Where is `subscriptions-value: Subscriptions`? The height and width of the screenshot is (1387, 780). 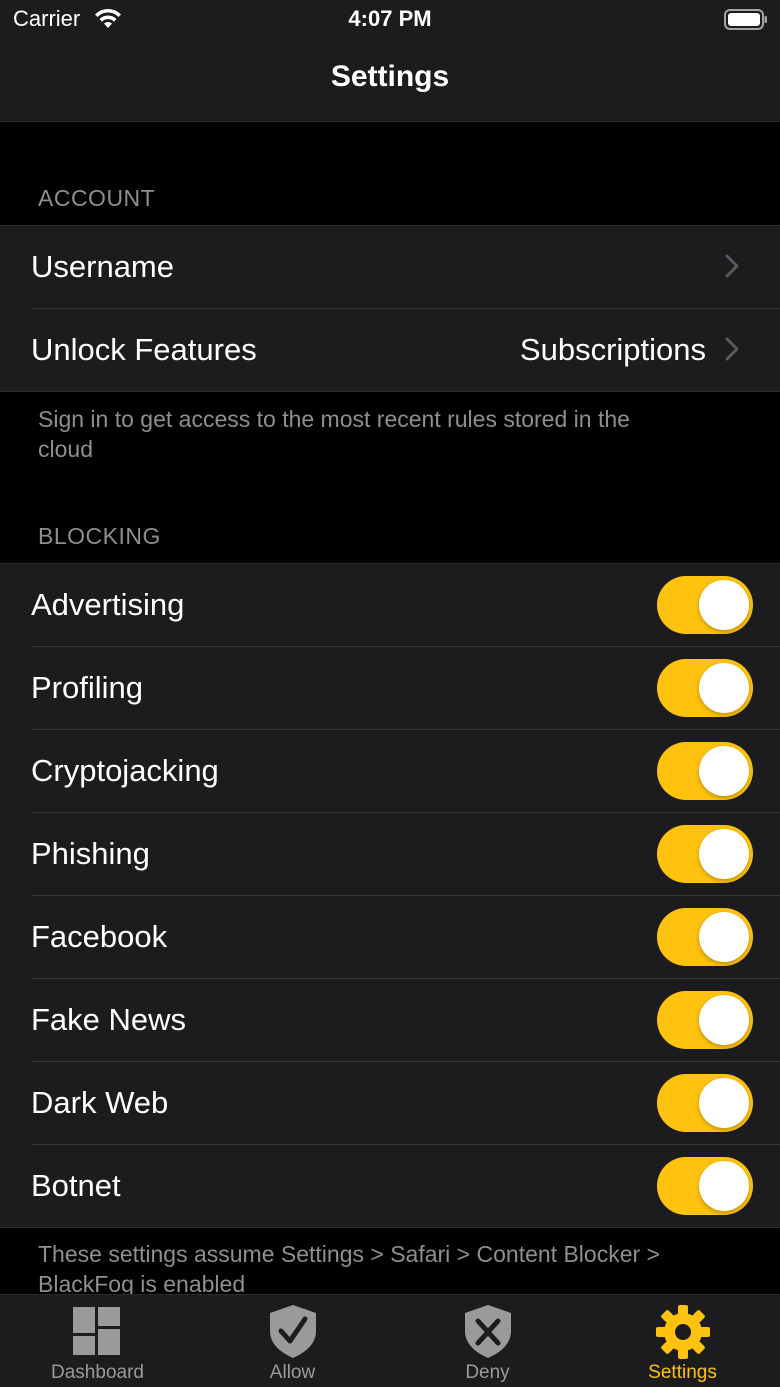 subscriptions-value: Subscriptions is located at coordinates (612, 349).